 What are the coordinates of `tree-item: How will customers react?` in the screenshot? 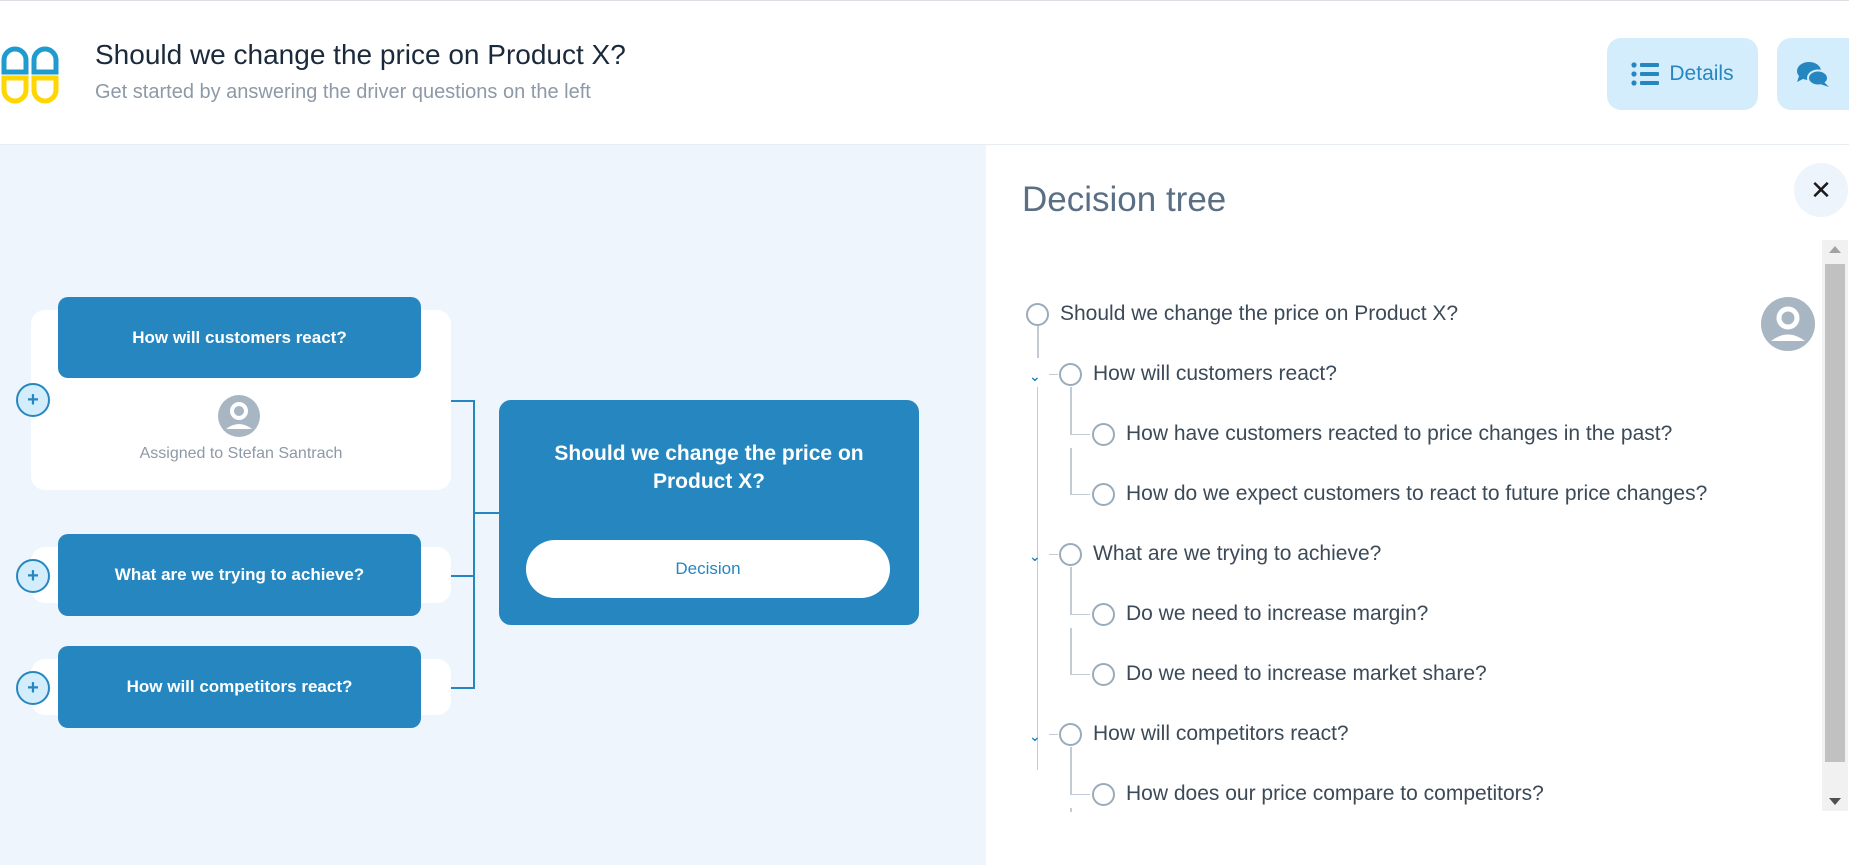 It's located at (1198, 374).